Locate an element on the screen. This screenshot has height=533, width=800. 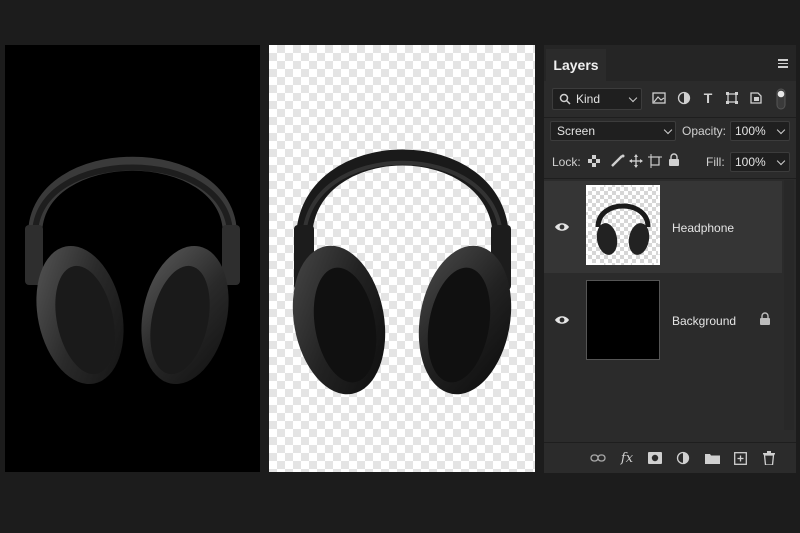
fill-field: 100% is located at coordinates (760, 162).